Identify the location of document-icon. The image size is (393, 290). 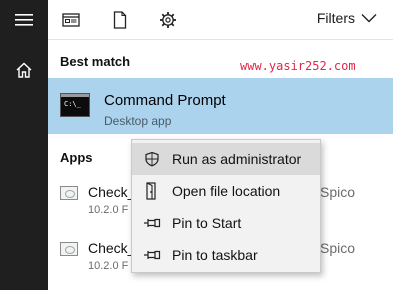
(120, 20).